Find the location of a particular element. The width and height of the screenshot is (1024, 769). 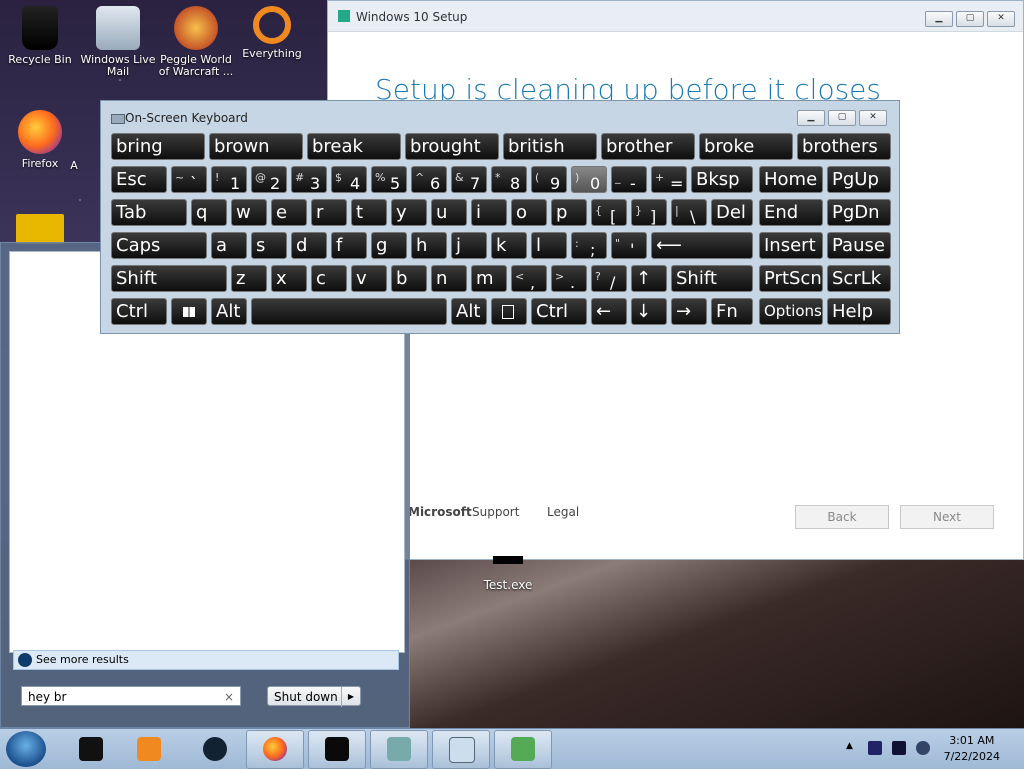

key-5: % 5 is located at coordinates (389, 179).